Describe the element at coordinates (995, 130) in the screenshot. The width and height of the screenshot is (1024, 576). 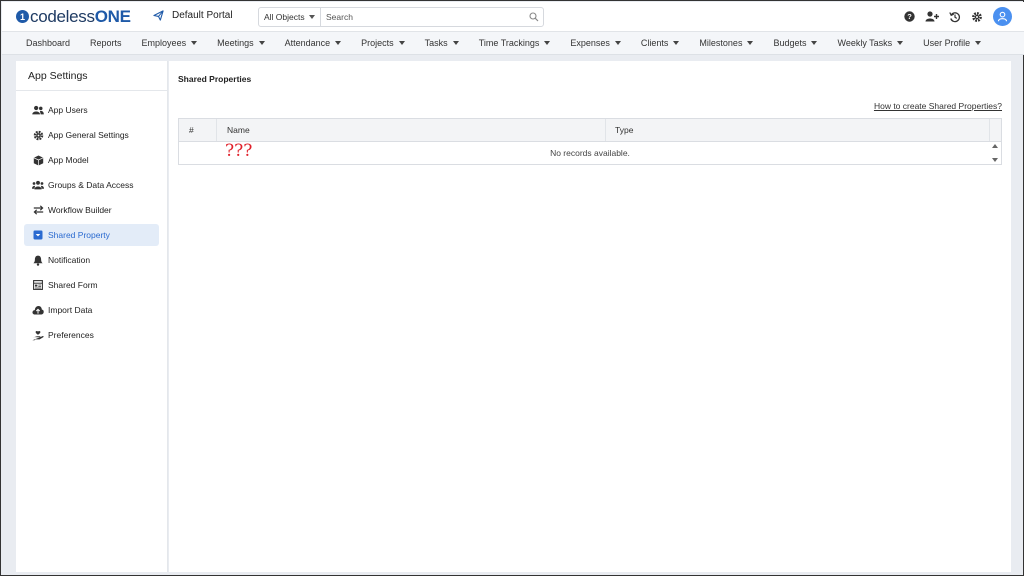
I see `header-scroll-gutter` at that location.